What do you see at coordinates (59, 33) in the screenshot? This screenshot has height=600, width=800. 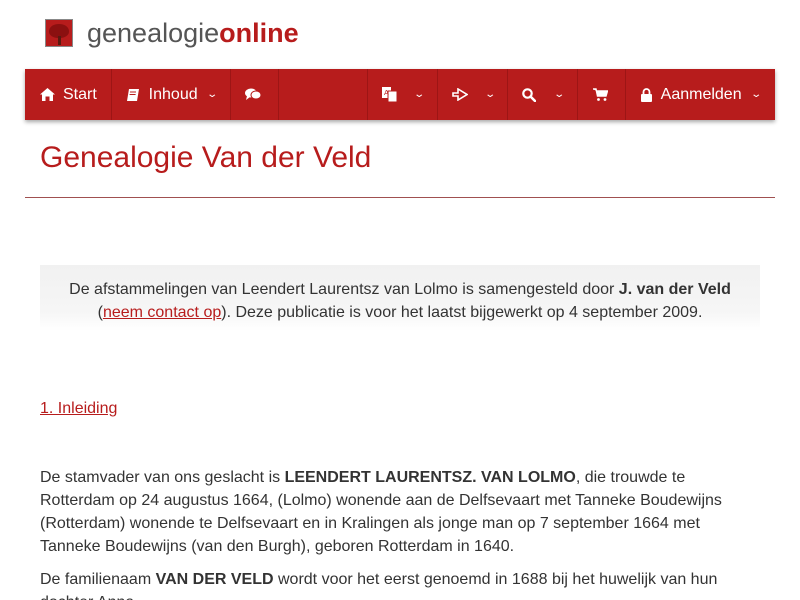 I see `tree-icon` at bounding box center [59, 33].